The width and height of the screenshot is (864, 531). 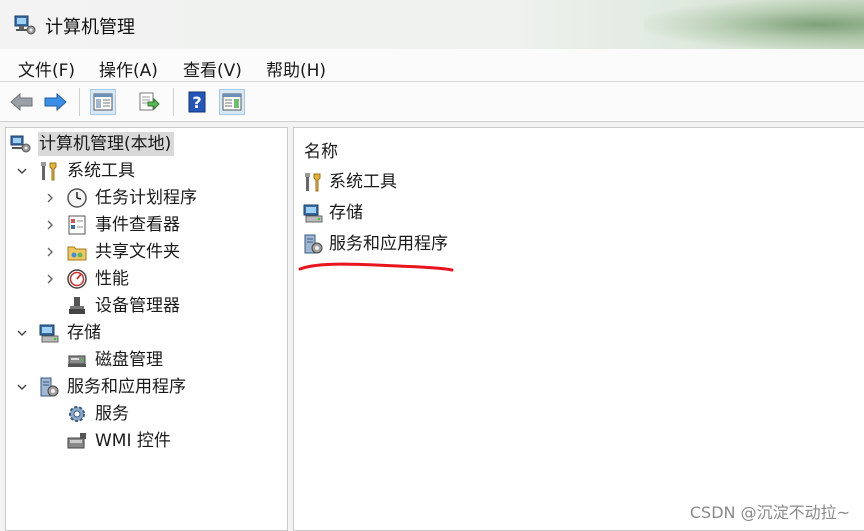 I want to click on tree-item-label: 性能, so click(x=112, y=279).